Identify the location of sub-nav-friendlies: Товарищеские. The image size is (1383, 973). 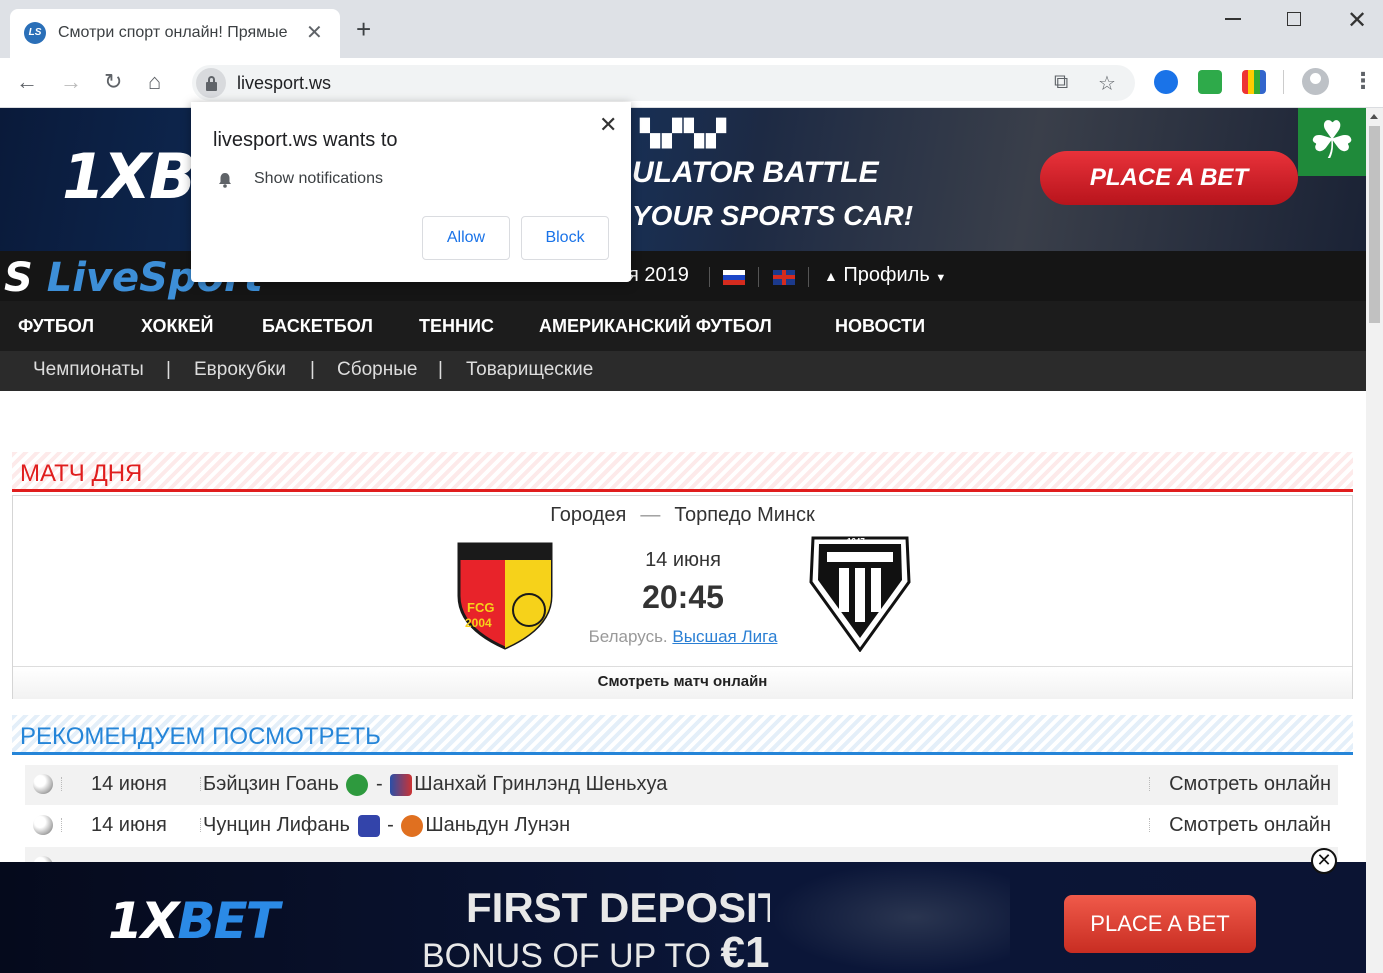
(529, 370).